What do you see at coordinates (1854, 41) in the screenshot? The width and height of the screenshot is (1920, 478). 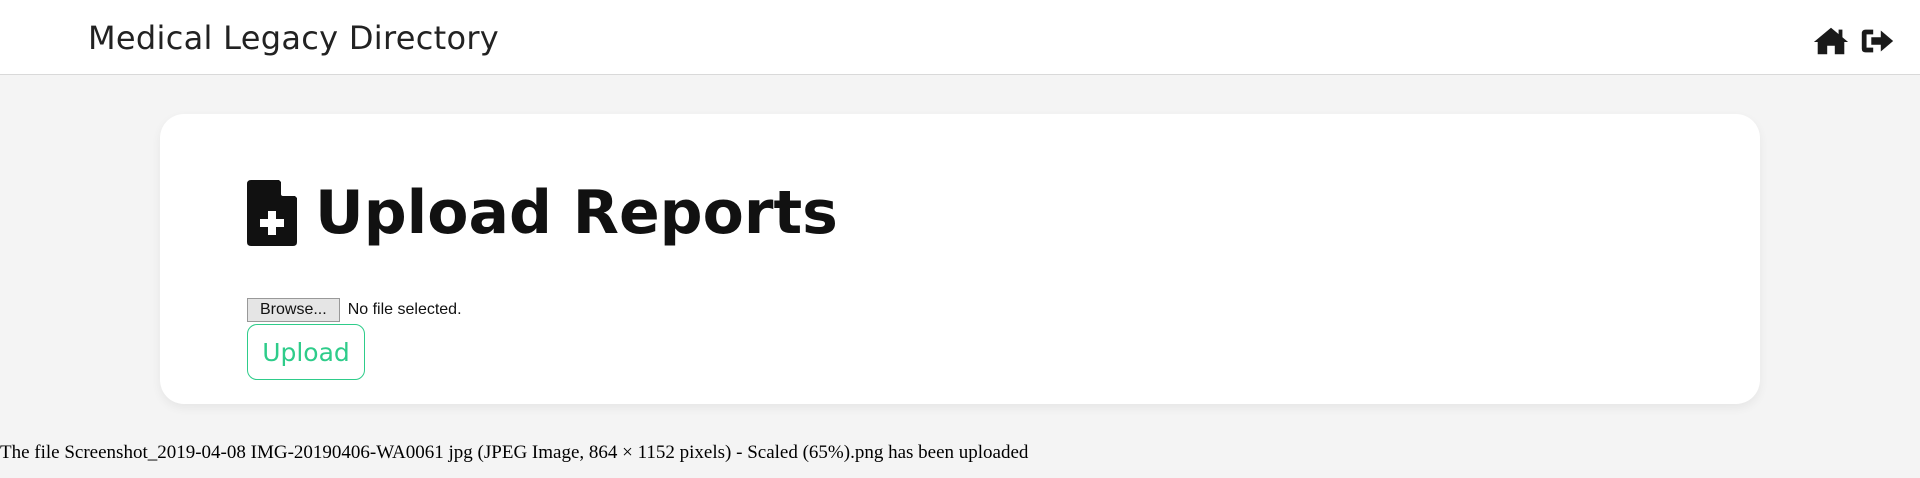 I see `nav-icons` at bounding box center [1854, 41].